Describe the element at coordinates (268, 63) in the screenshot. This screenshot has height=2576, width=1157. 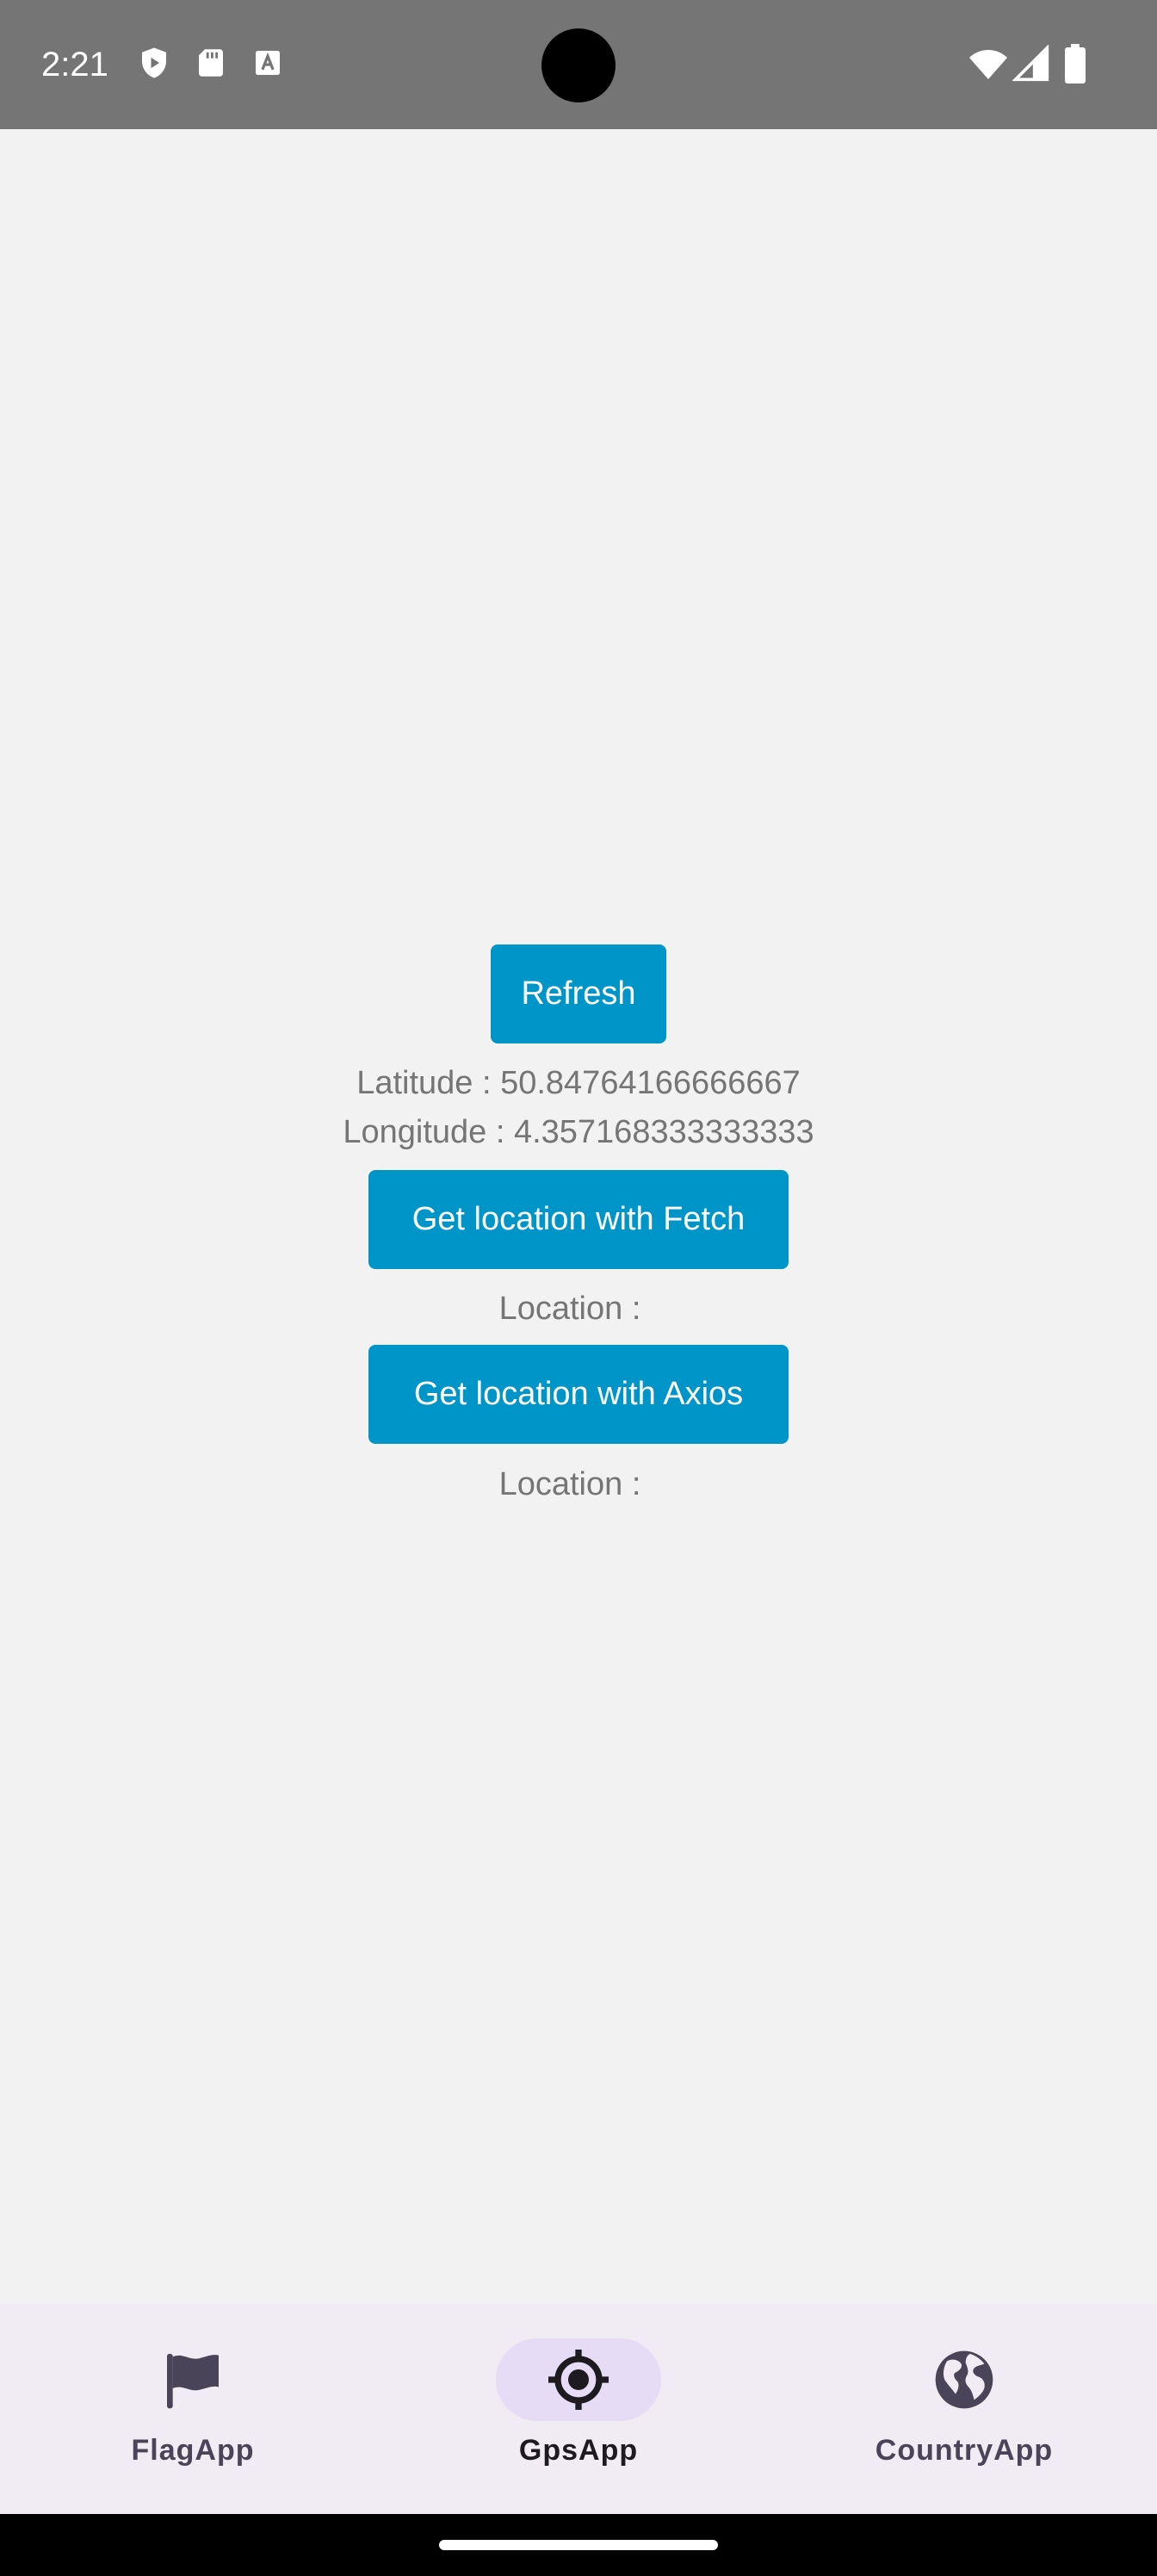
I see `text-a-icon` at that location.